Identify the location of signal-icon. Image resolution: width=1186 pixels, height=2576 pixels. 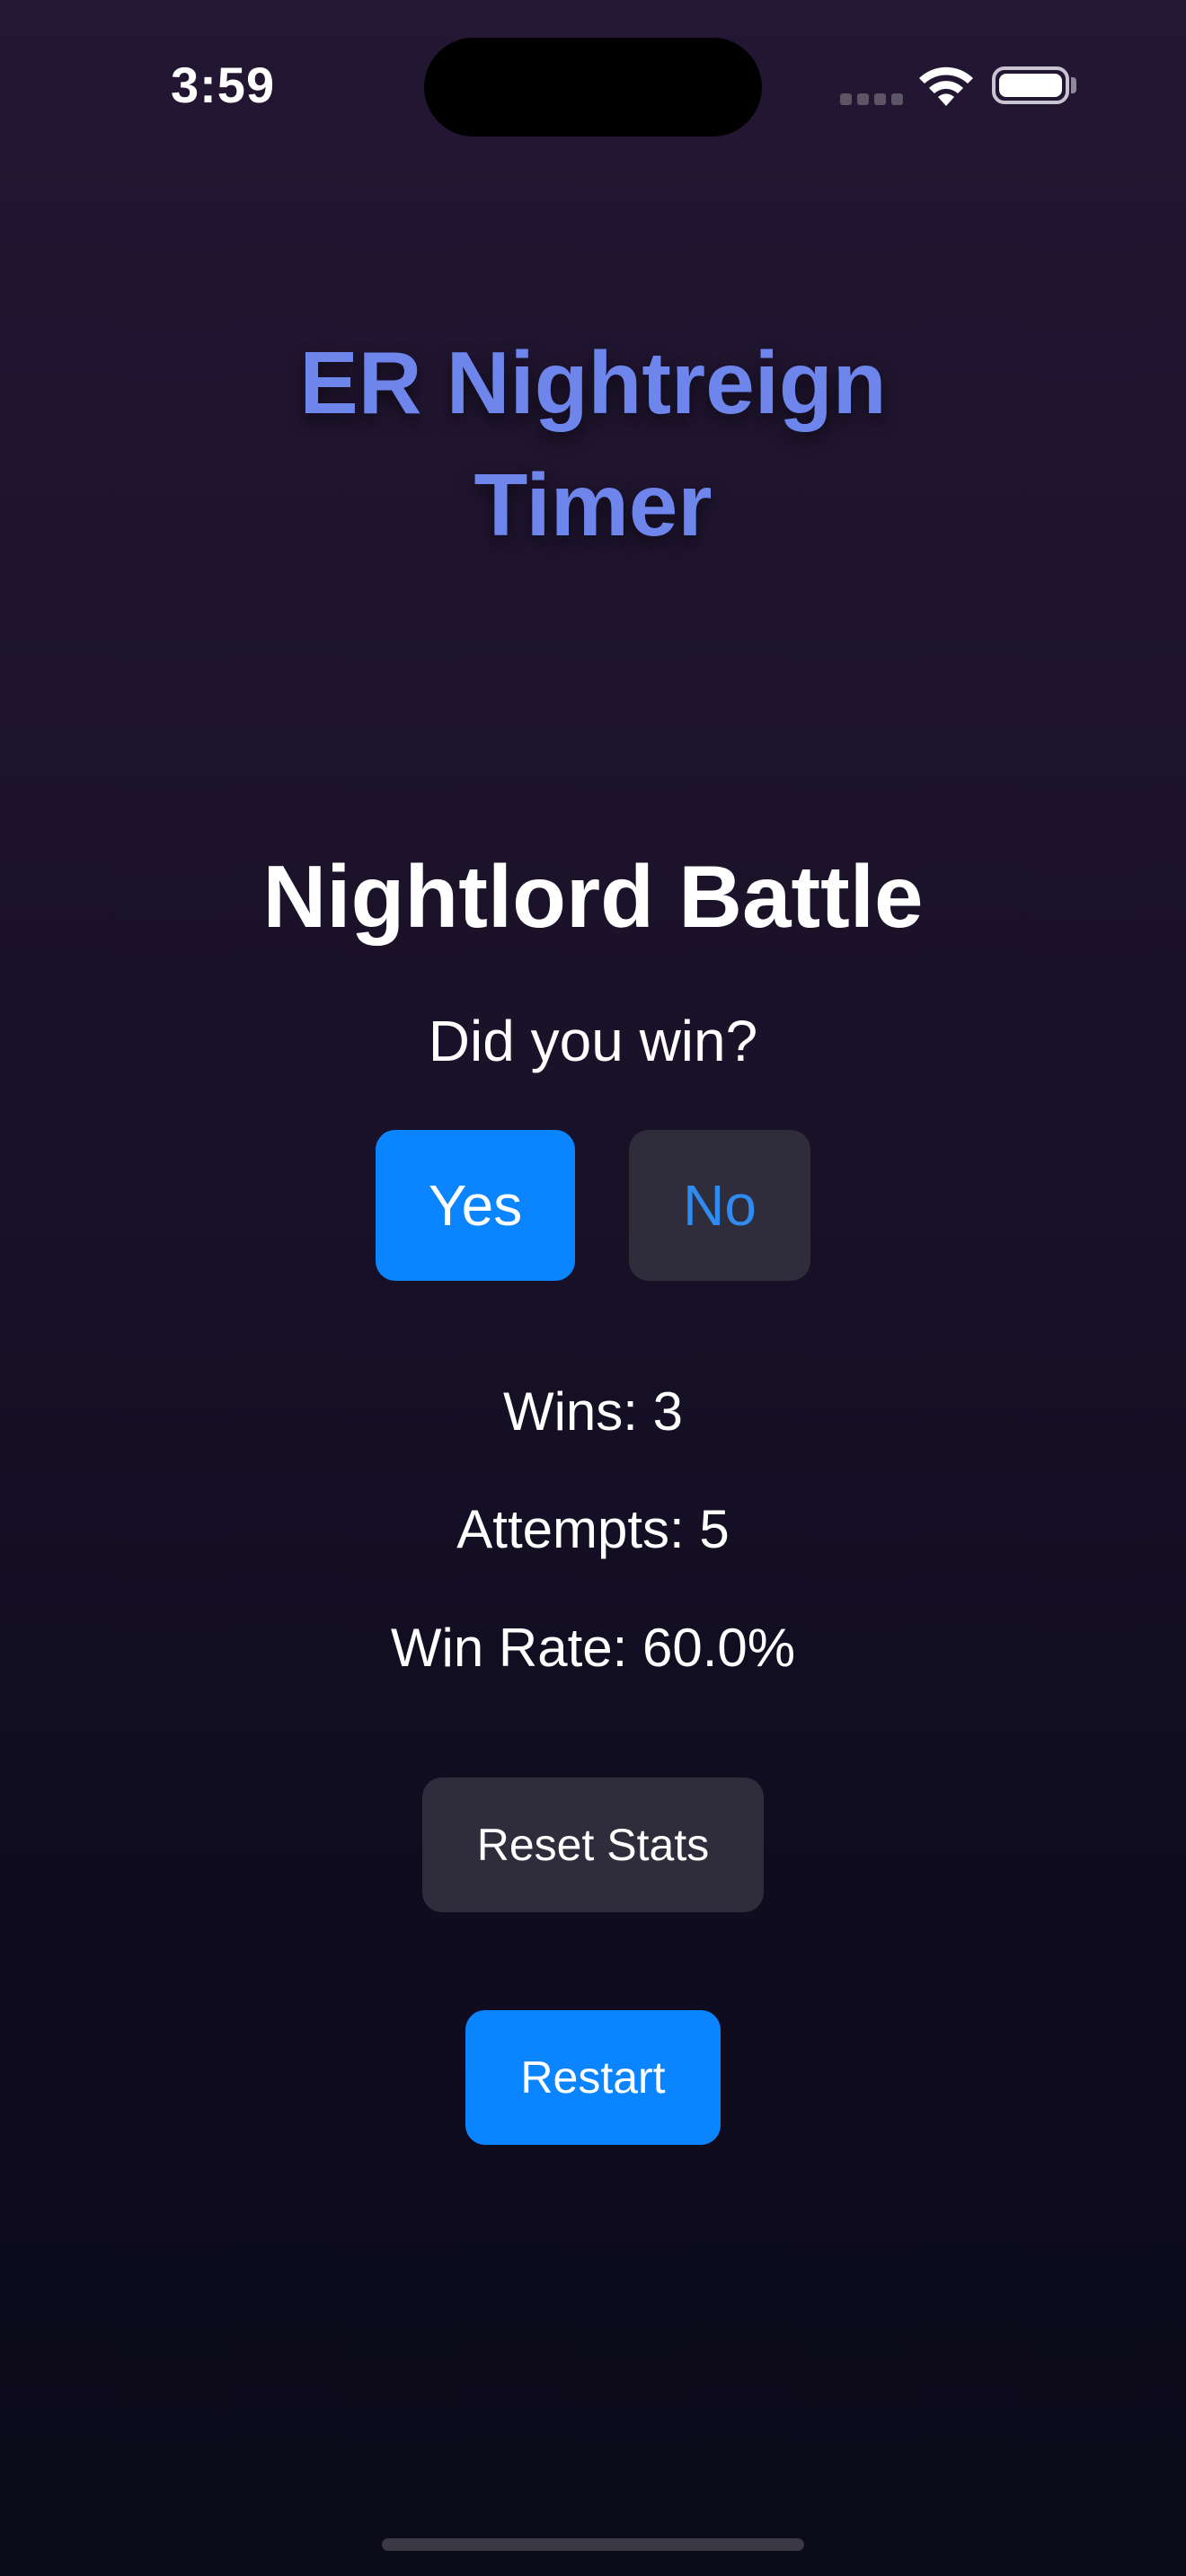
(871, 99).